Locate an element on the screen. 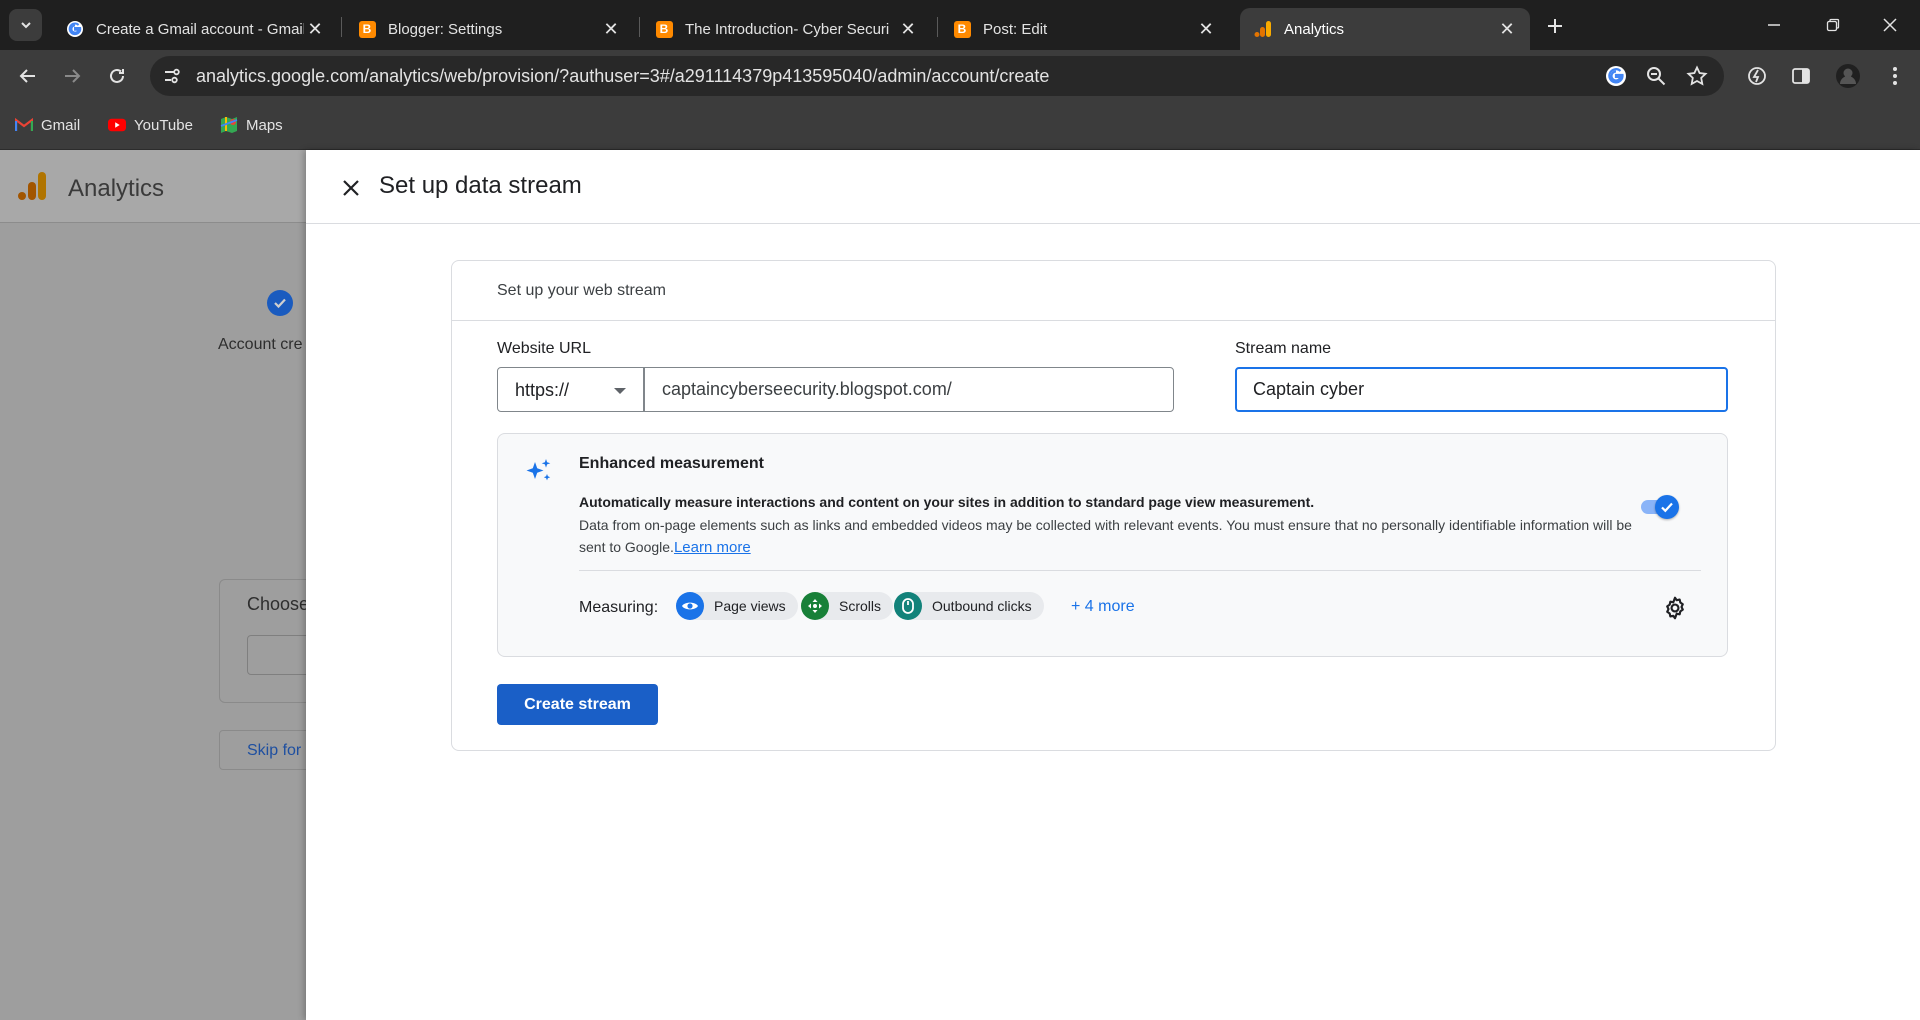 The width and height of the screenshot is (1920, 1020). divider is located at coordinates (1140, 570).